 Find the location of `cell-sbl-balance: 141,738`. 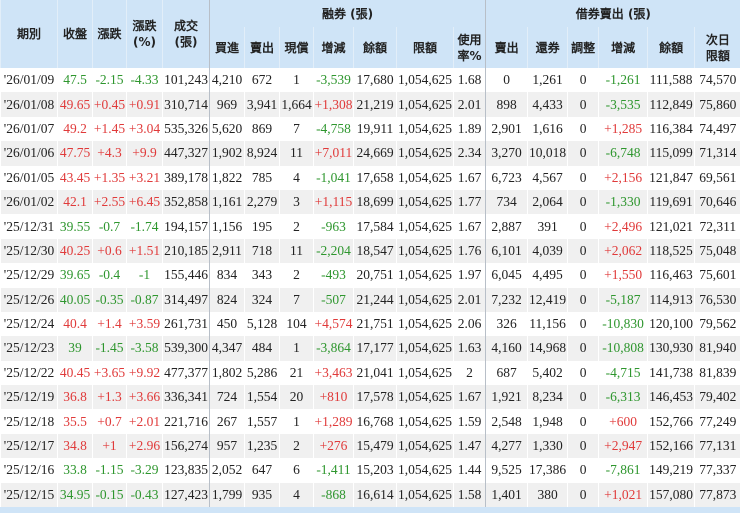

cell-sbl-balance: 141,738 is located at coordinates (671, 373).